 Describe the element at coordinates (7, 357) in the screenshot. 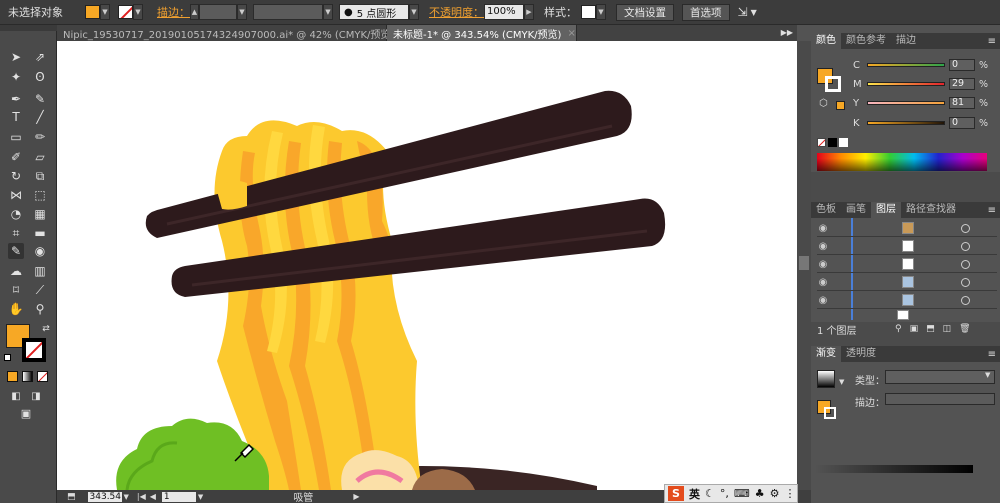

I see `default-colors-icon` at that location.